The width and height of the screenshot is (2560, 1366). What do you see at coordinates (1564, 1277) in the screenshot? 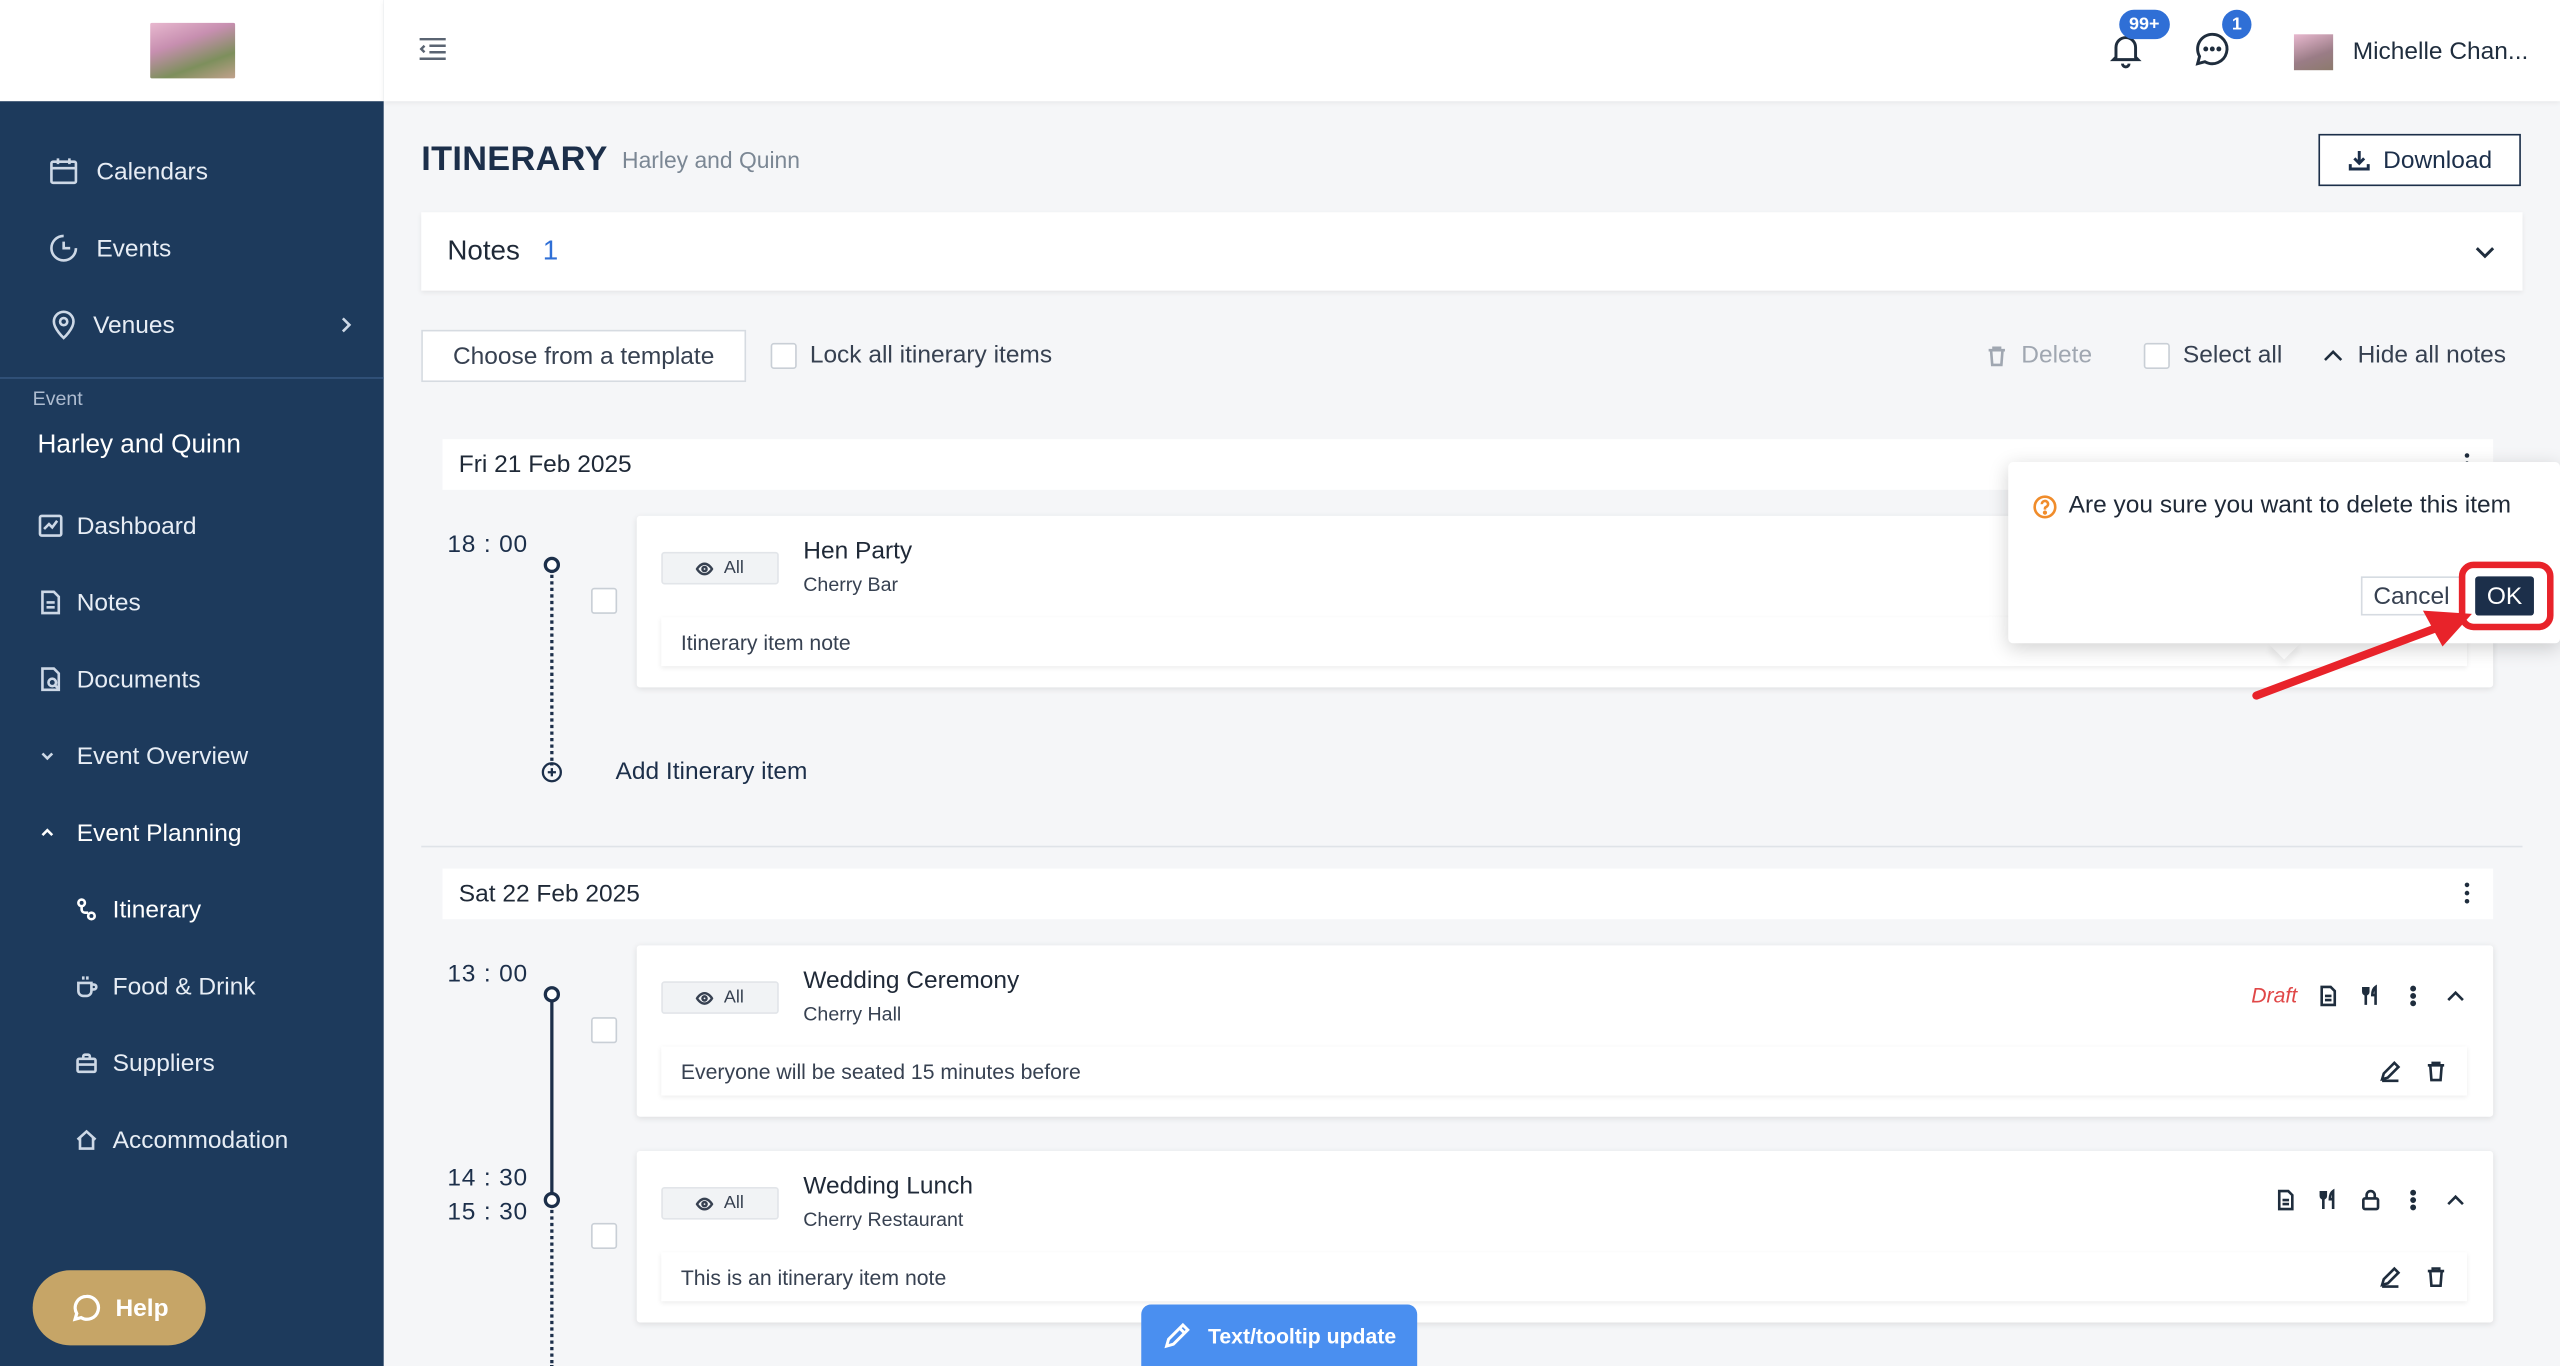
I see `item-note: This is an itinerary item note` at bounding box center [1564, 1277].